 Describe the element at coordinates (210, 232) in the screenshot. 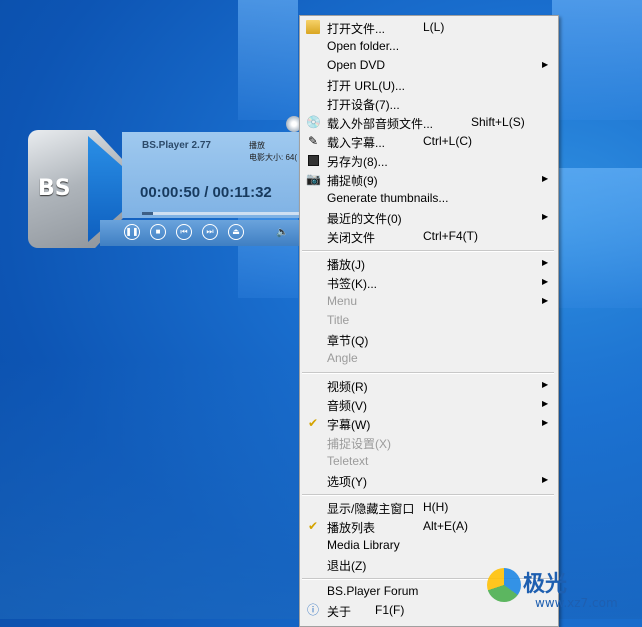

I see `next-icon: ⏭` at that location.